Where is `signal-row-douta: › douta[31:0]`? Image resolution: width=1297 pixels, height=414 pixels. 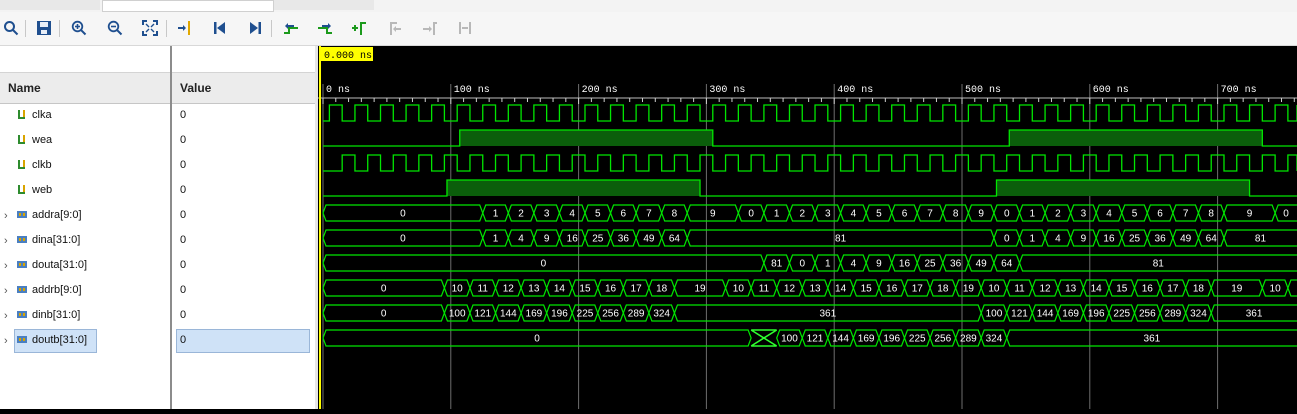
signal-row-douta: › douta[31:0] is located at coordinates (85, 265).